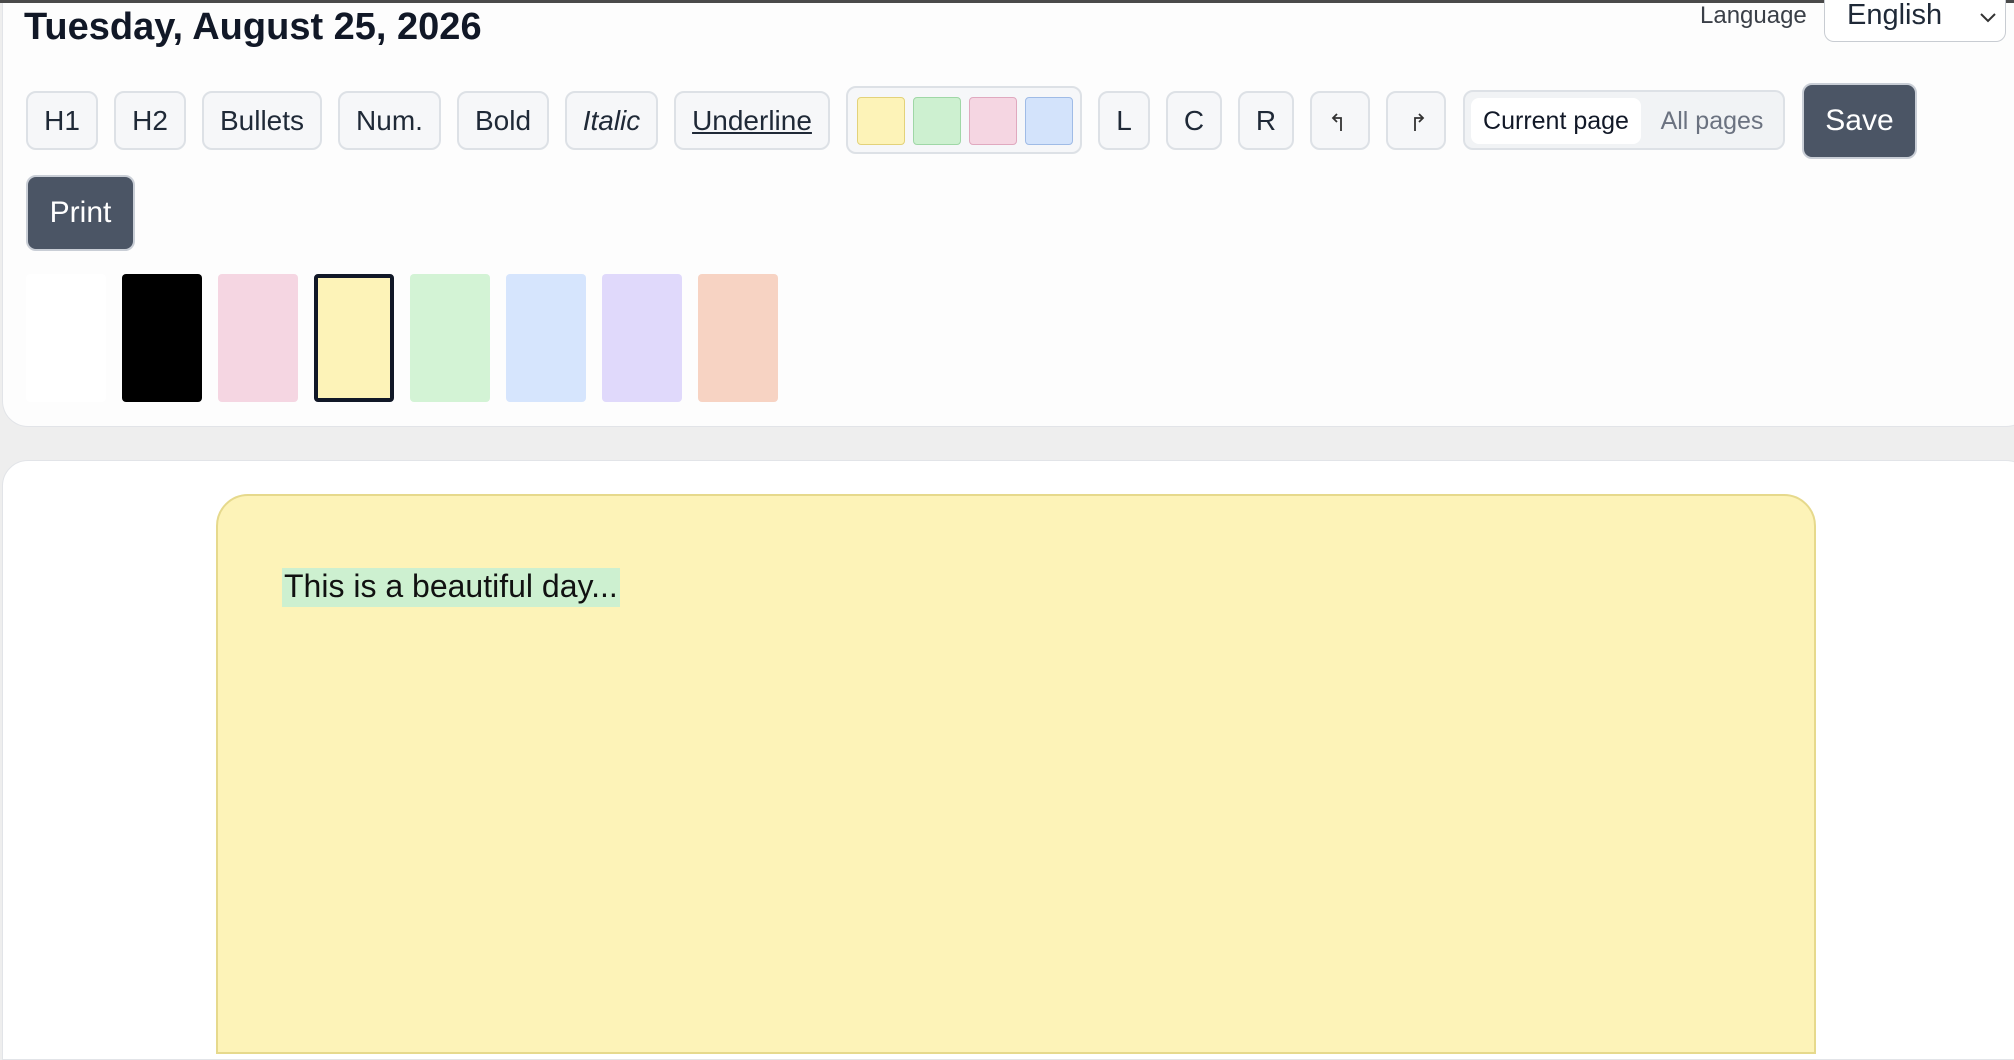  I want to click on heading2-button: H2, so click(150, 120).